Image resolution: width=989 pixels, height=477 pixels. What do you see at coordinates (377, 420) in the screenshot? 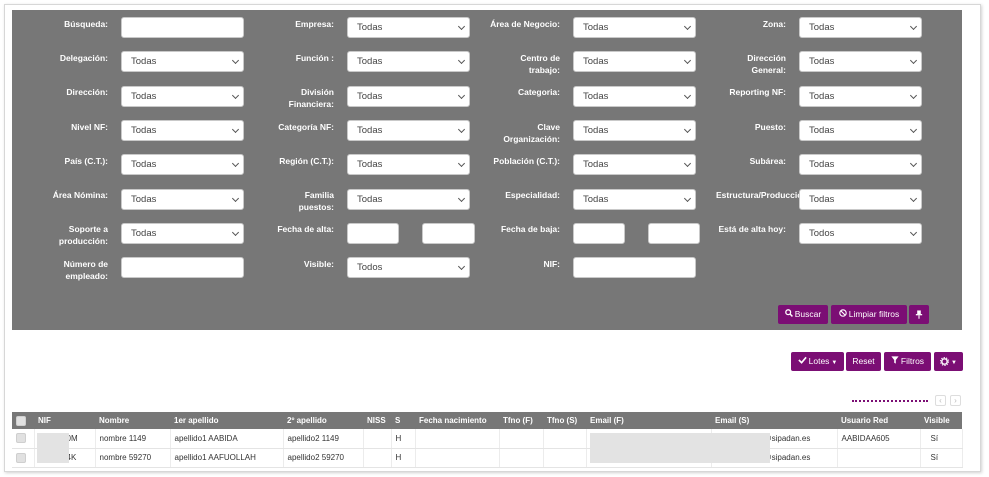
I see `column-header: NISS` at bounding box center [377, 420].